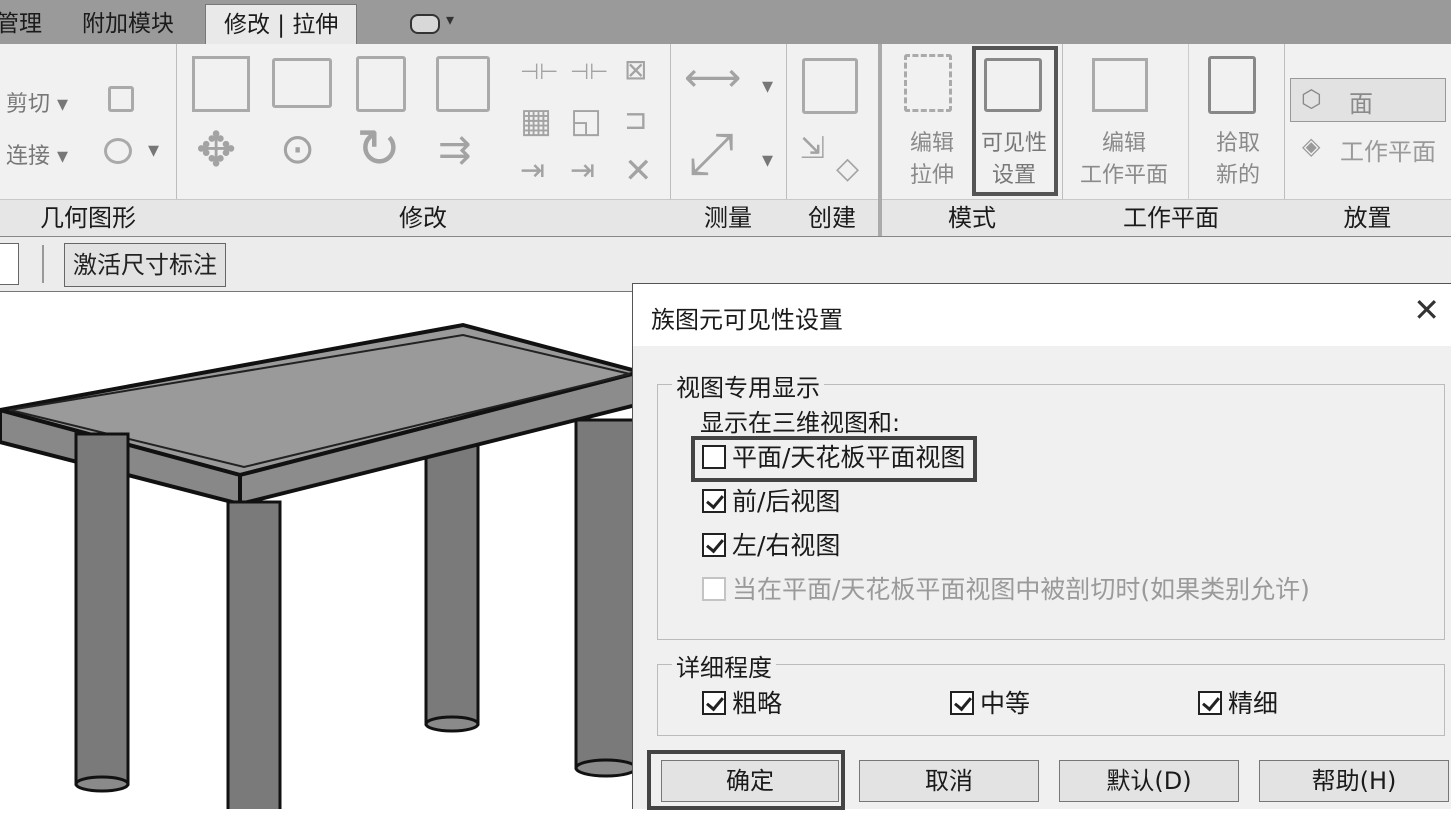 Image resolution: width=1451 pixels, height=813 pixels. I want to click on edit-workplane-icon, so click(1120, 85).